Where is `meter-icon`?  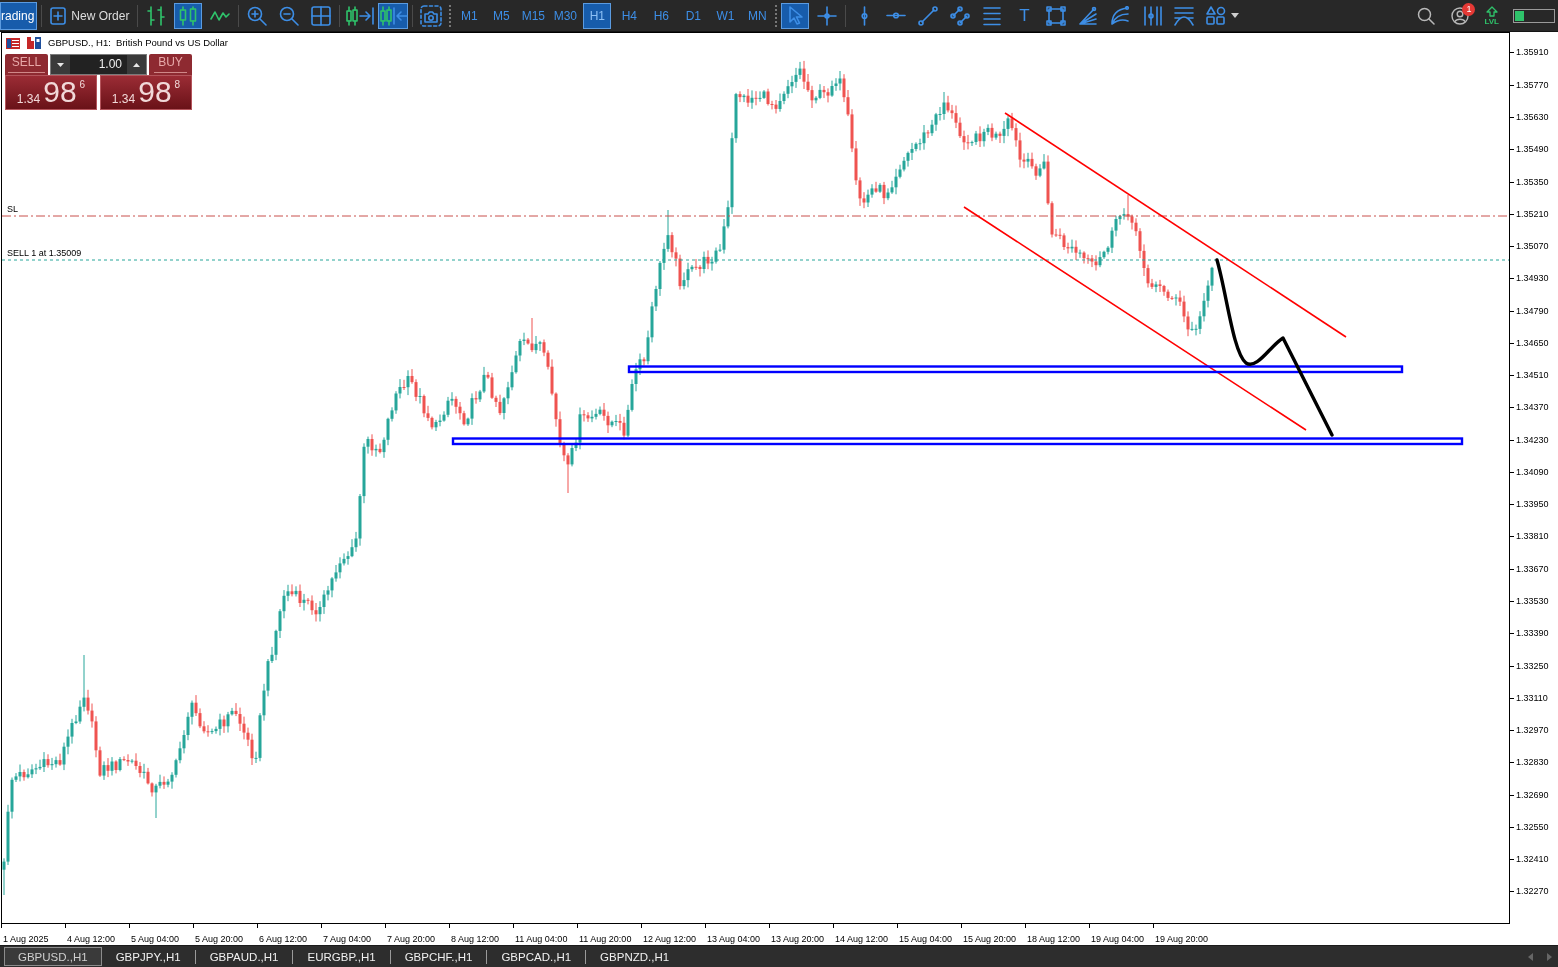 meter-icon is located at coordinates (1534, 15).